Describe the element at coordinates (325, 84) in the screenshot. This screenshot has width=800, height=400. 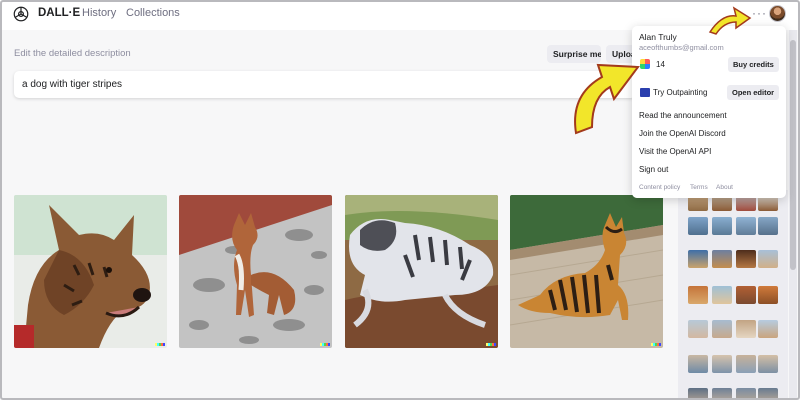
I see `prompt-input: a dog with tiger stripes` at that location.